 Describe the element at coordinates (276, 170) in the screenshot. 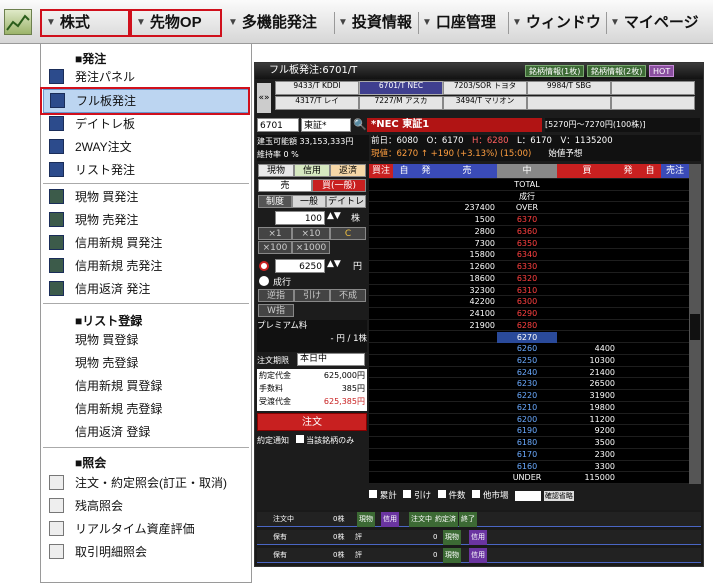

I see `tab-cash: 現物` at that location.